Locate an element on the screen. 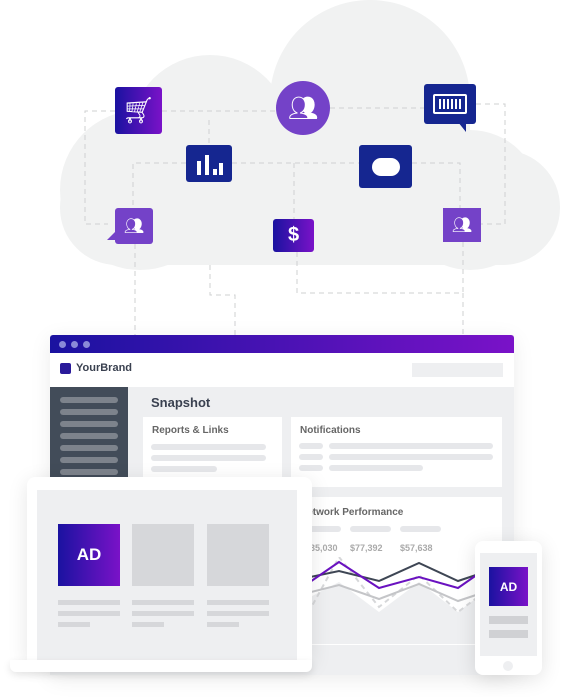  cart-icon: 🛒︎ is located at coordinates (138, 110).